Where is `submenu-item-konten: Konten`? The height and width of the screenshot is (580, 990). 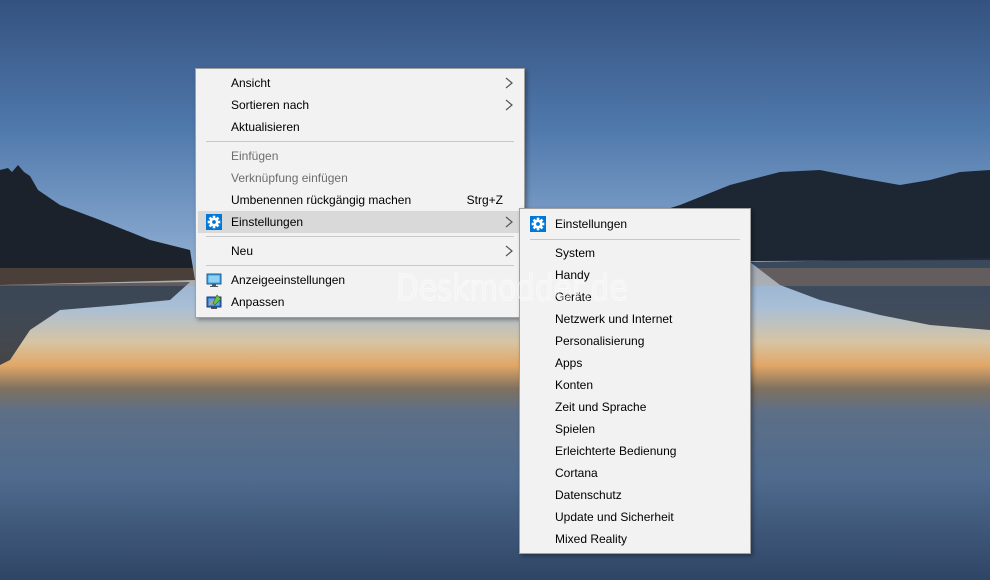
submenu-item-konten: Konten is located at coordinates (635, 385).